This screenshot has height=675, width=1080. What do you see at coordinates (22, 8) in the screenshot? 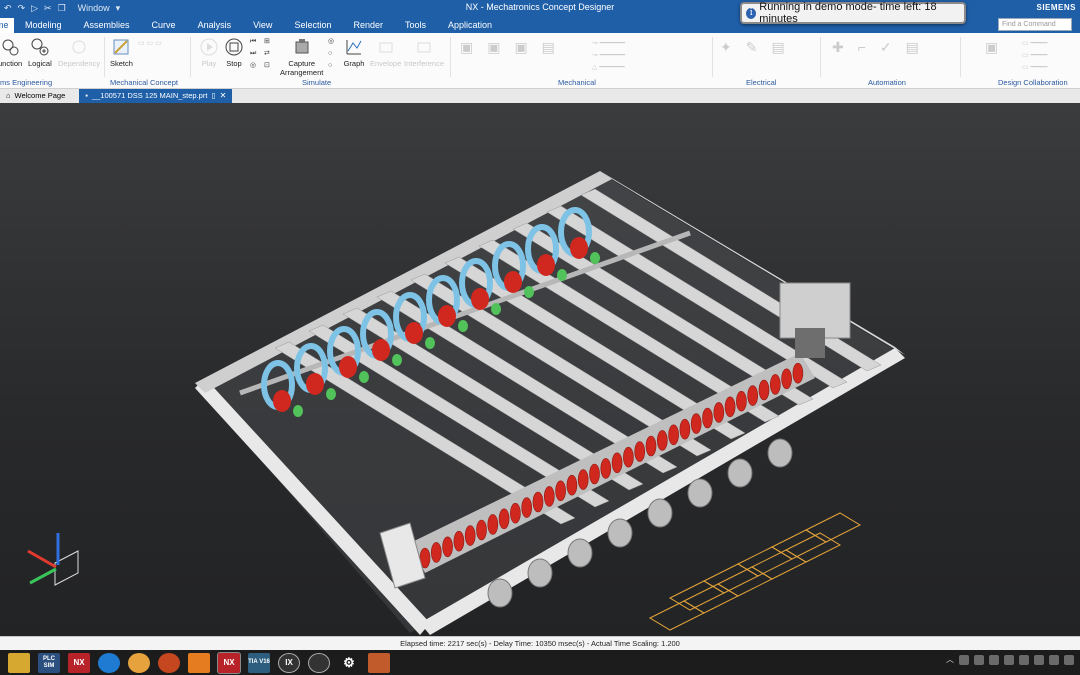
I see `redo-icon: ↷` at bounding box center [22, 8].